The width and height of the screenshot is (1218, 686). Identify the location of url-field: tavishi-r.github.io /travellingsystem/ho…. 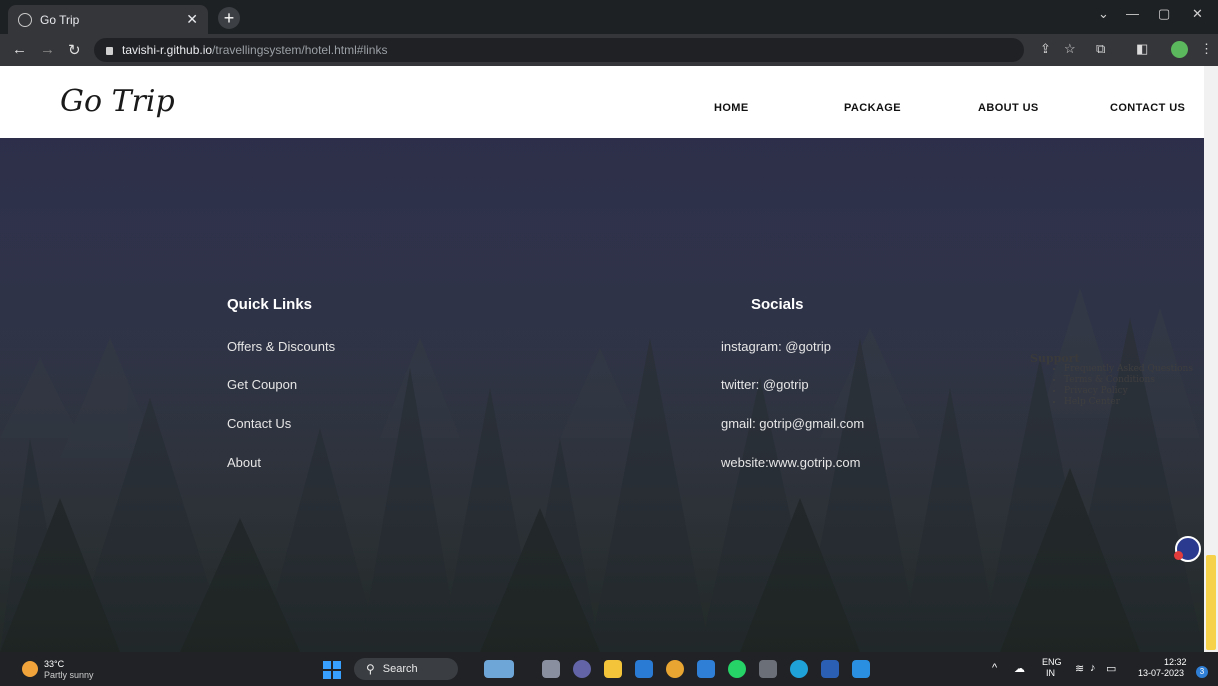
(559, 50).